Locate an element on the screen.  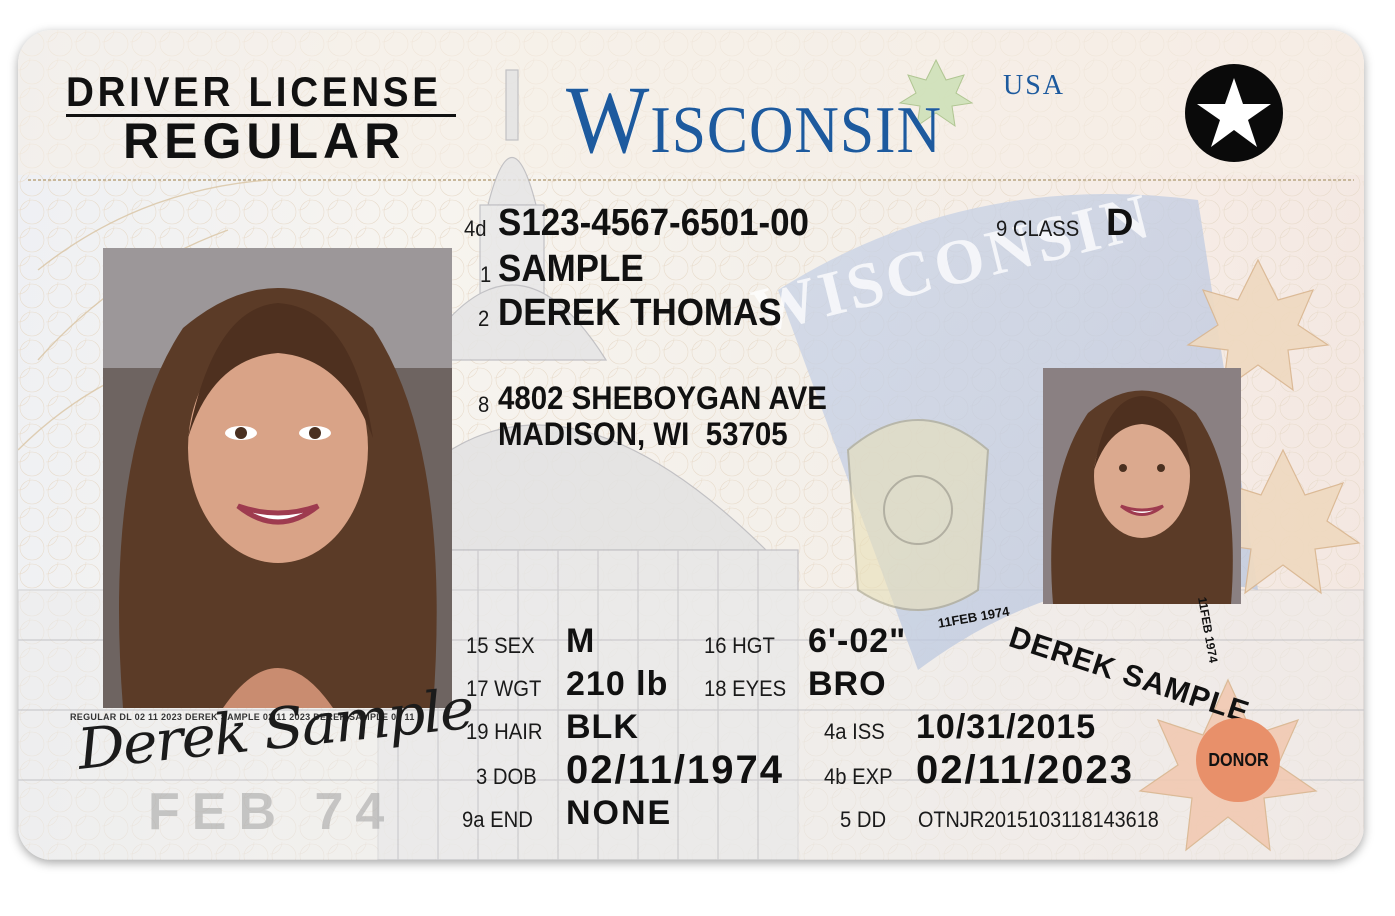
cardholder-photo is located at coordinates (277, 478).